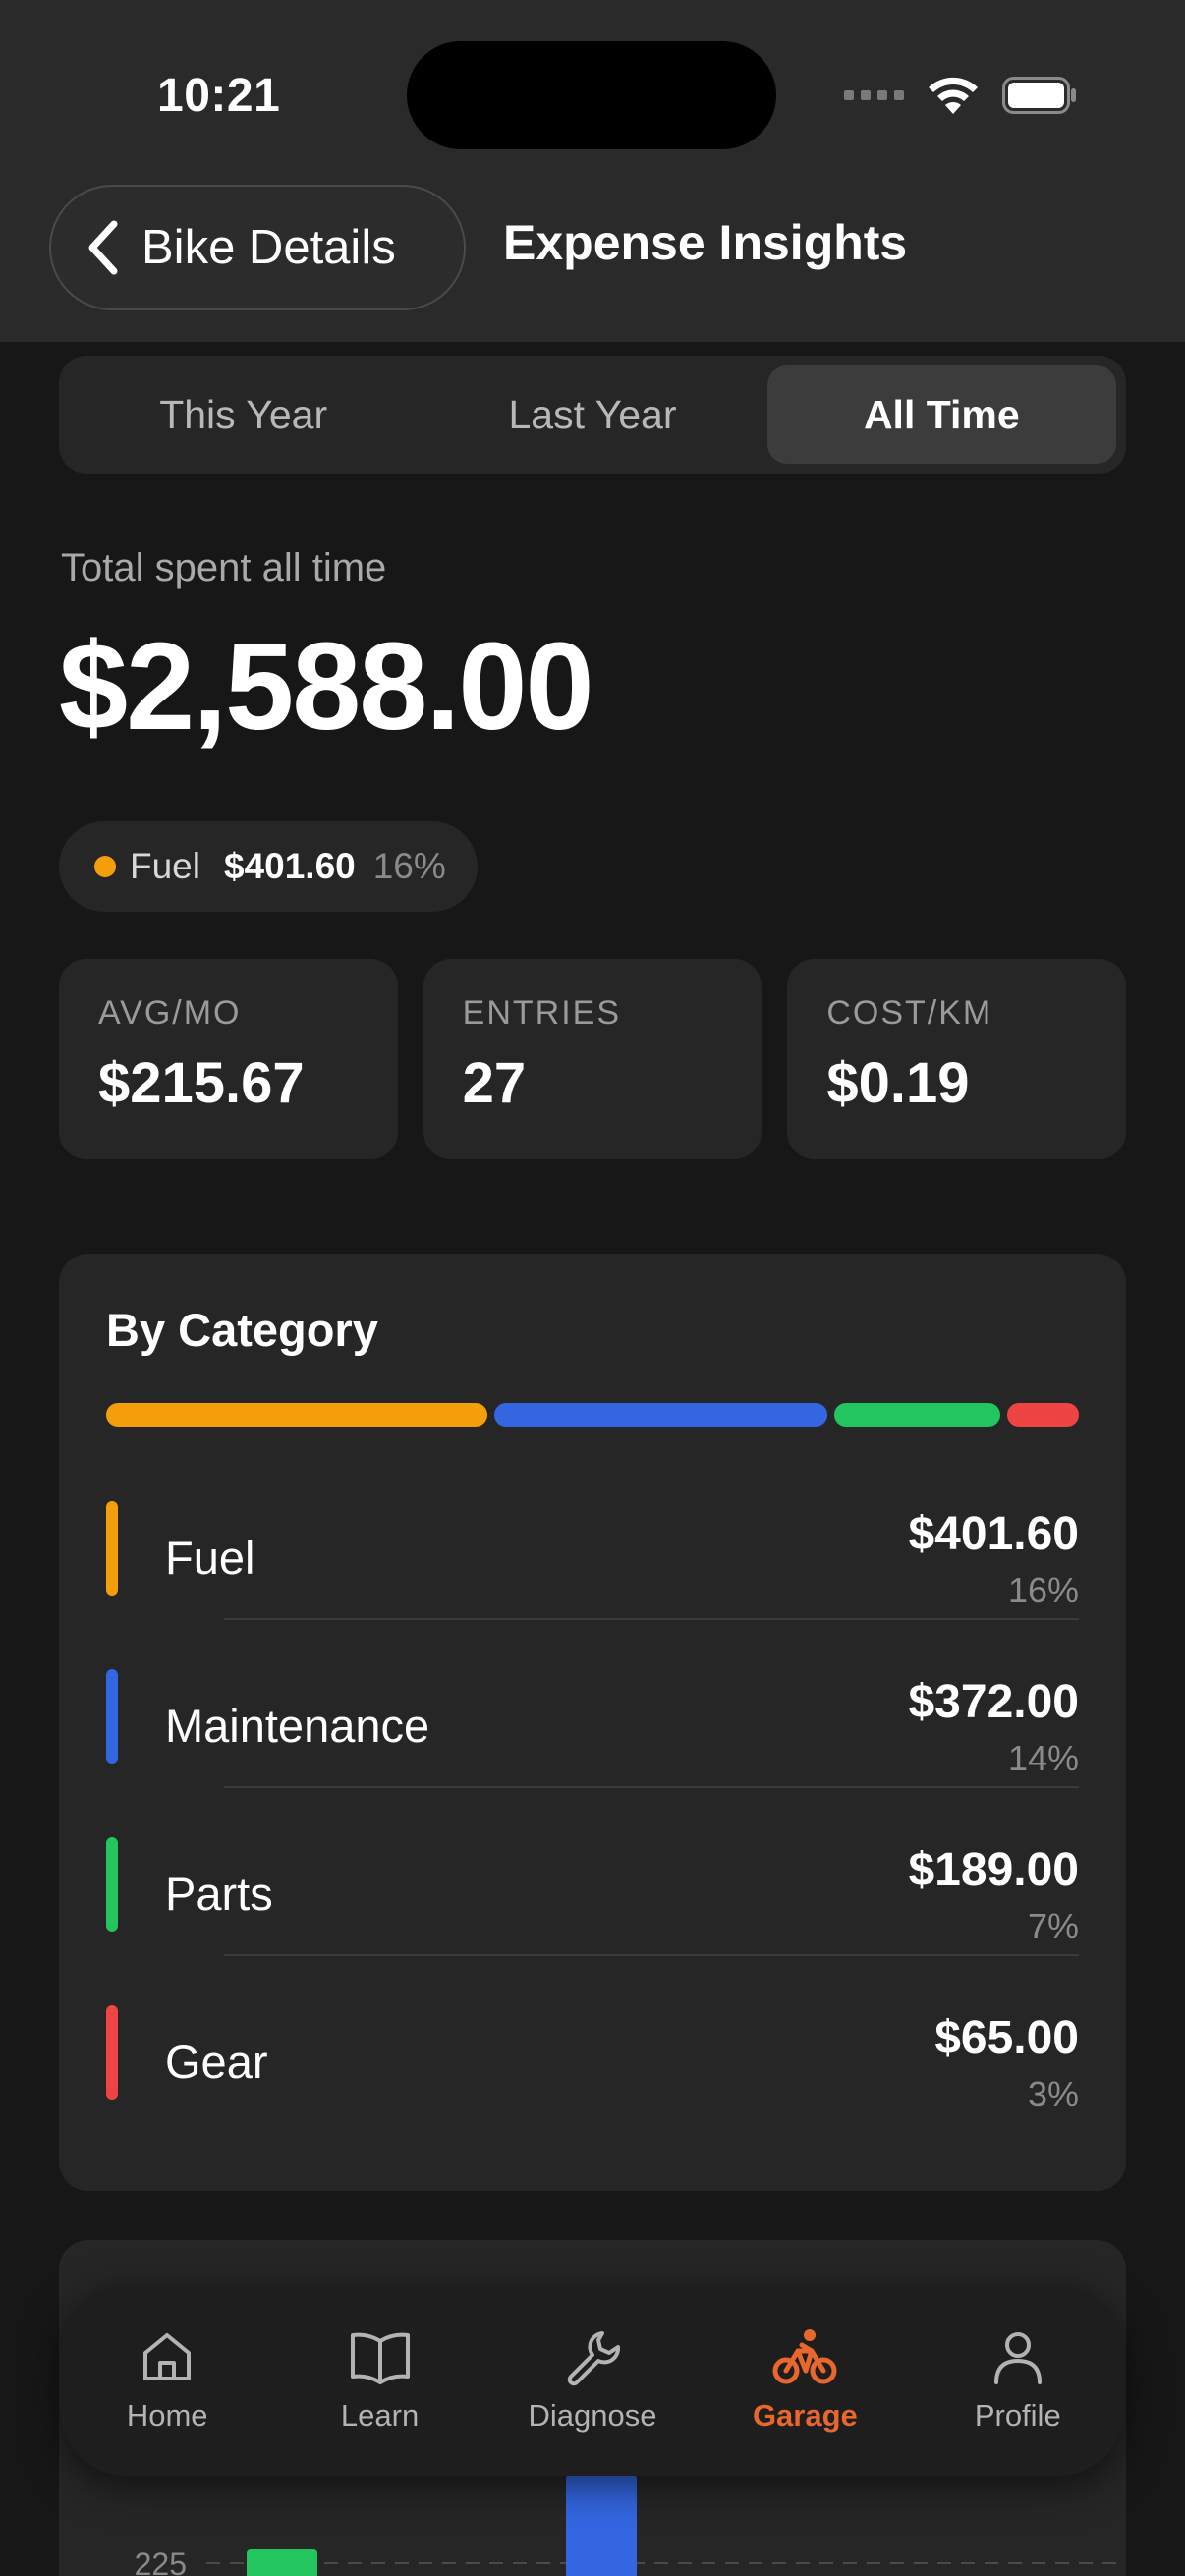  What do you see at coordinates (592, 171) in the screenshot?
I see `header-bar: 10:21 Bike Details Expense Insights` at bounding box center [592, 171].